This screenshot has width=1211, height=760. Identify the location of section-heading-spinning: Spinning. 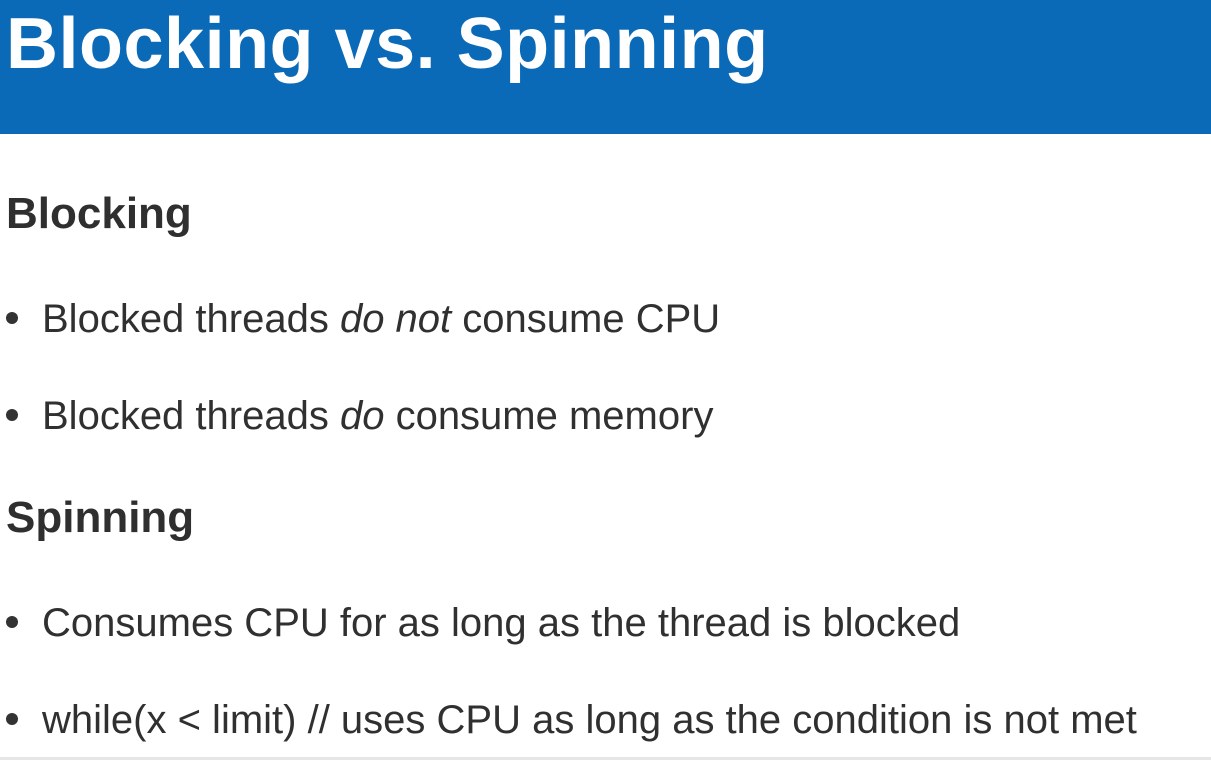
(100, 517).